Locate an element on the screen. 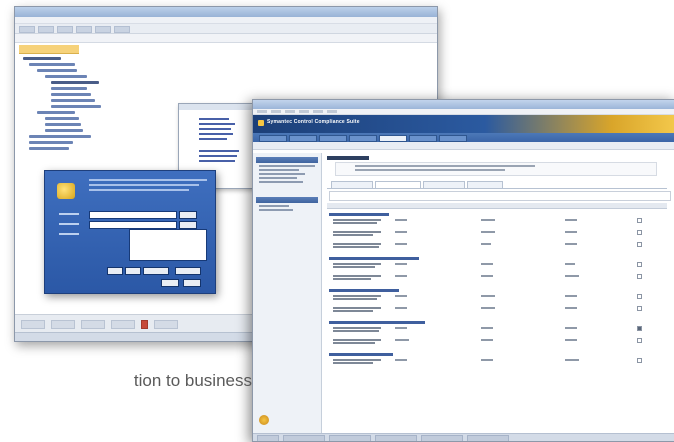  start-button is located at coordinates (268, 438).